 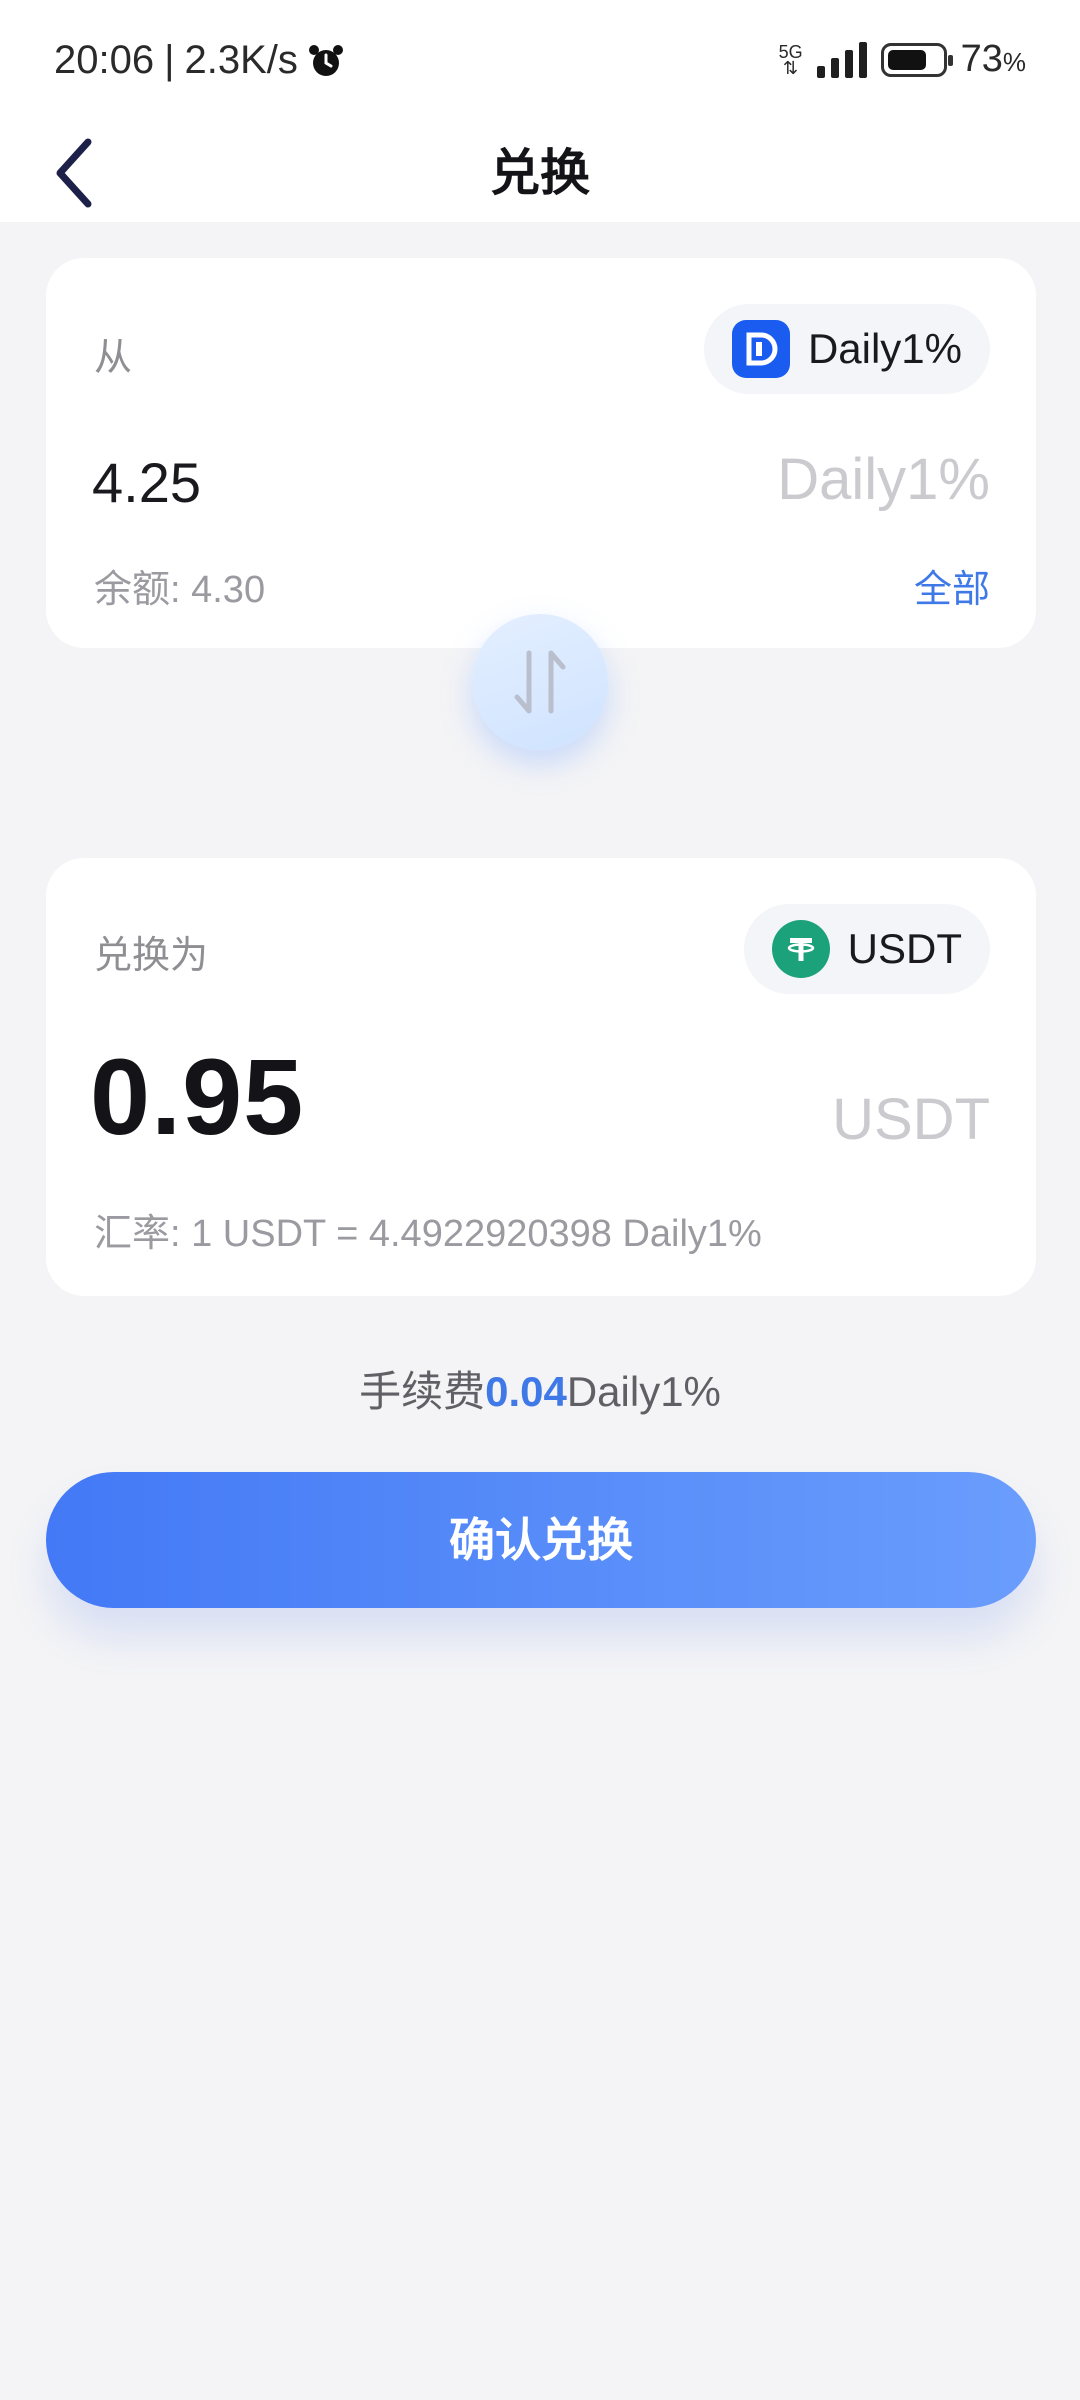 What do you see at coordinates (540, 62) in the screenshot?
I see `status-bar: 20:06 | 2.3K/s 5G ⇅ 73%` at bounding box center [540, 62].